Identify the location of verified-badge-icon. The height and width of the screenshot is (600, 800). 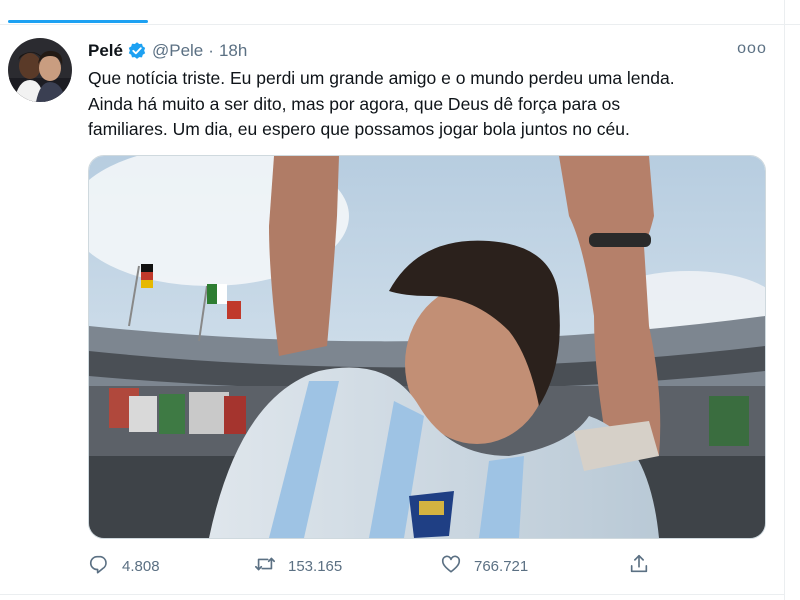
(137, 51).